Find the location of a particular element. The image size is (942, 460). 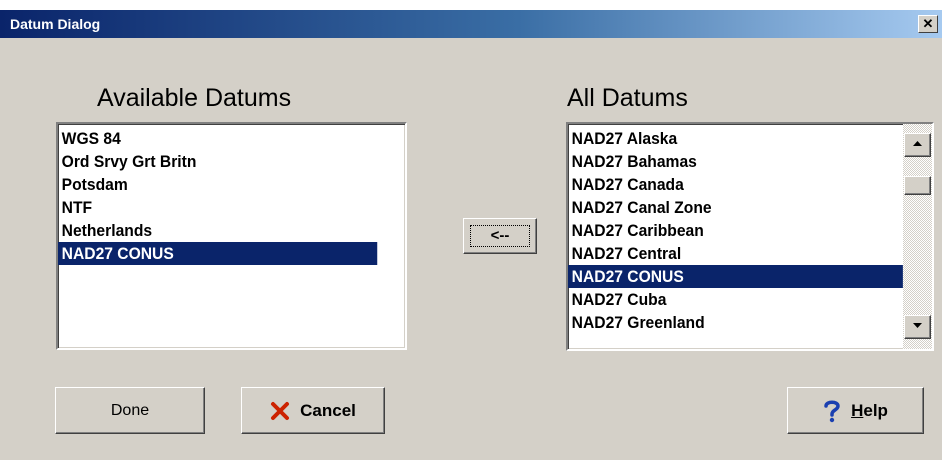

list-item: NAD27 Cuba is located at coordinates (735, 299).